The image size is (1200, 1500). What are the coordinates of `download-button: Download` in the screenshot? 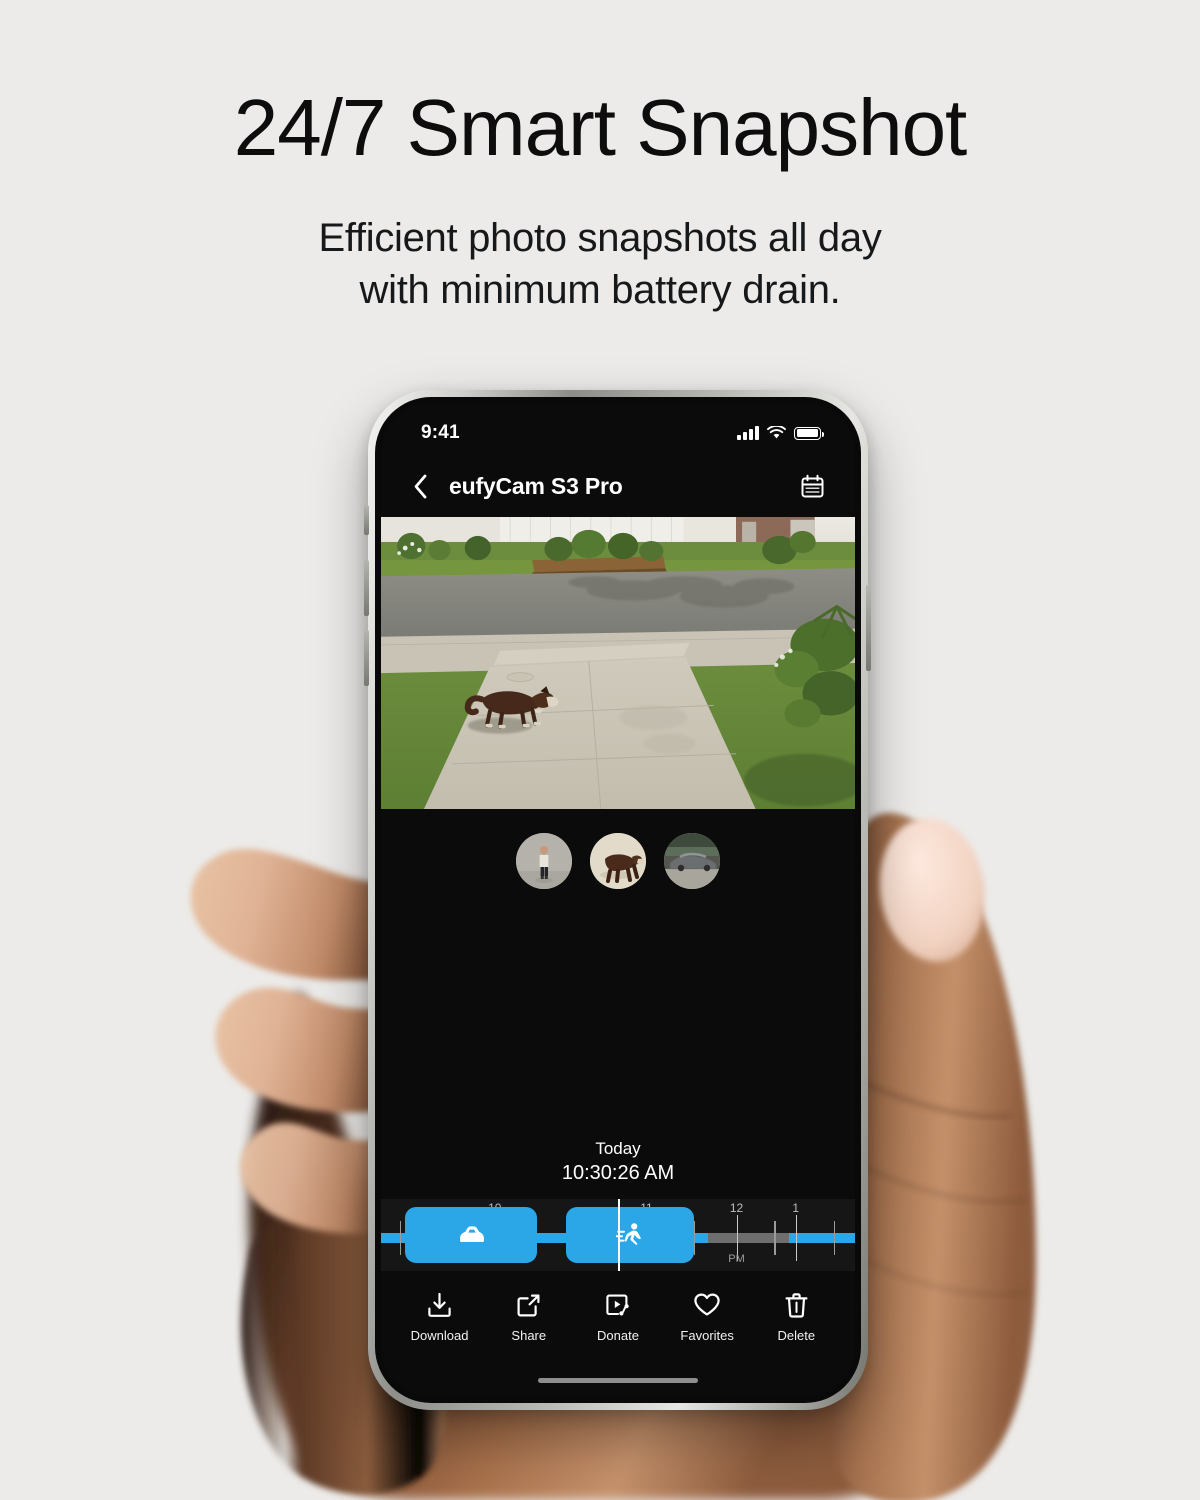 It's located at (440, 1316).